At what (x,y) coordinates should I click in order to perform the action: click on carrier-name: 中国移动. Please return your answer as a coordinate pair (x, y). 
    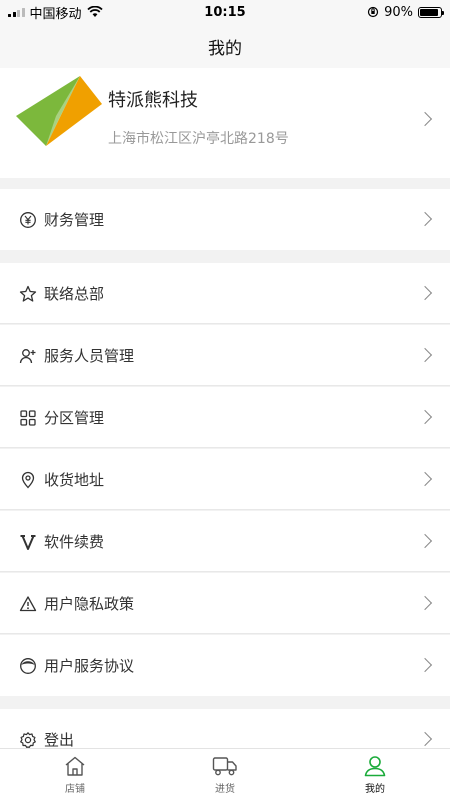
    Looking at the image, I should click on (55, 14).